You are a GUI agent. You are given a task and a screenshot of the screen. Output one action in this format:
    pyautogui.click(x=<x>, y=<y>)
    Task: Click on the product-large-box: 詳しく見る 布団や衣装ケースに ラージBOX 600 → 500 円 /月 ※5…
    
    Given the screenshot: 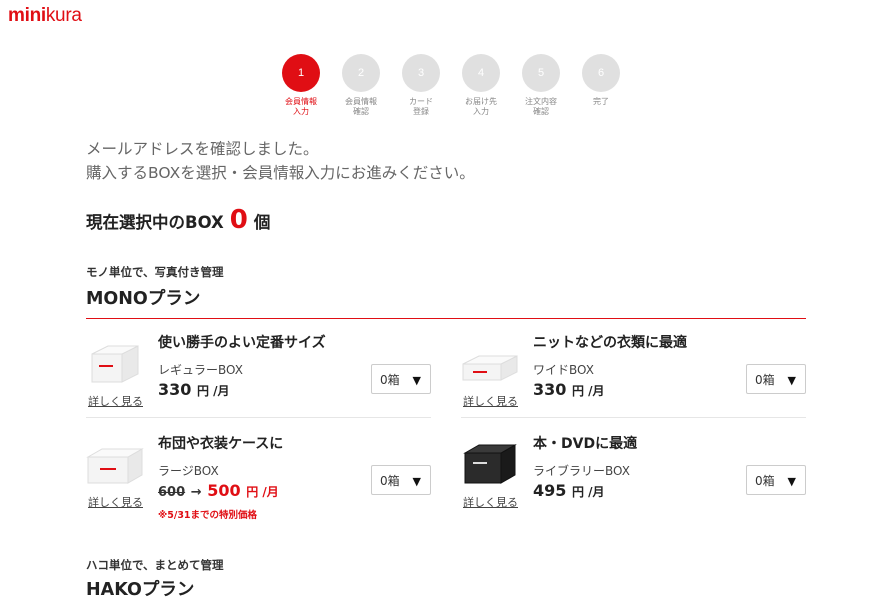 What is the action you would take?
    pyautogui.click(x=258, y=472)
    